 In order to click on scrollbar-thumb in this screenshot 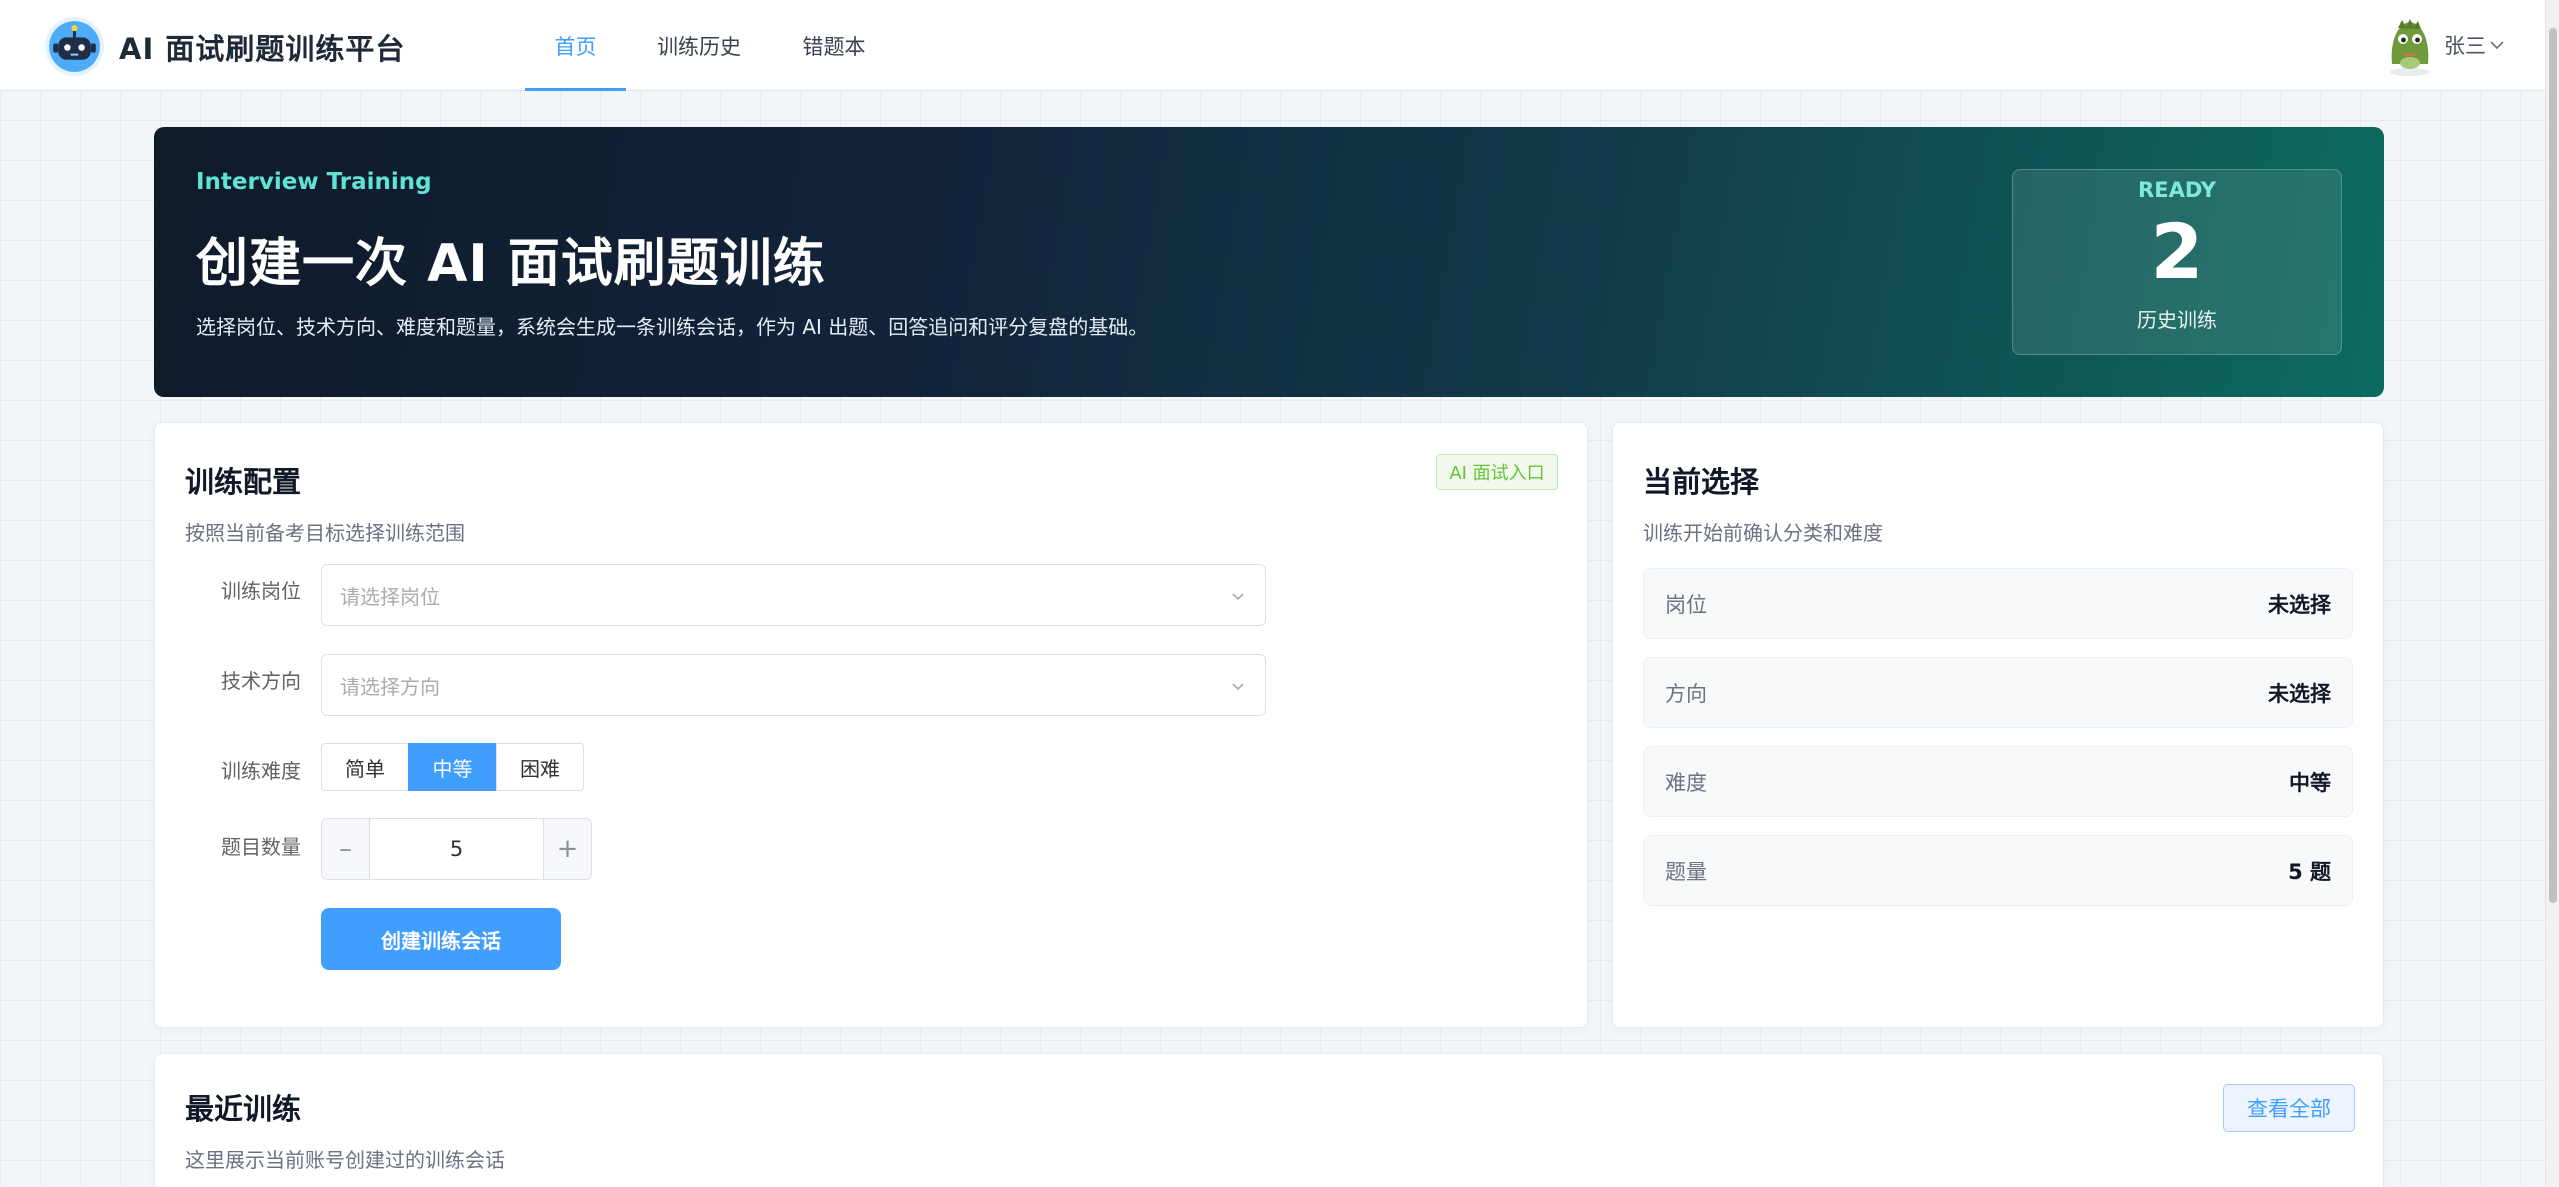, I will do `click(2553, 465)`.